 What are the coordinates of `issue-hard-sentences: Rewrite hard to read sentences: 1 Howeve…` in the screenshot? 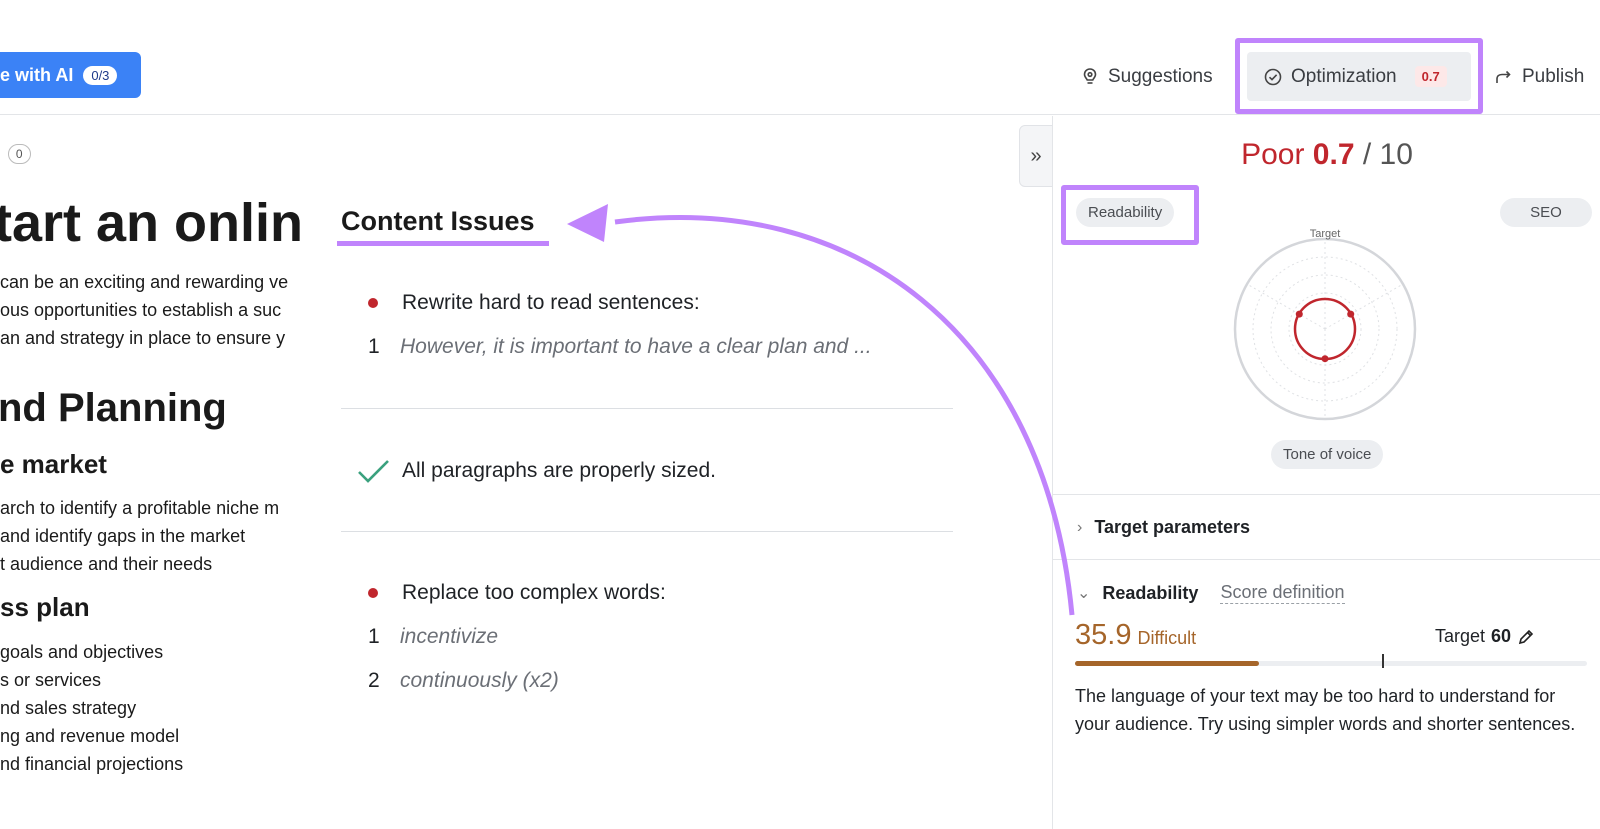 It's located at (658, 325).